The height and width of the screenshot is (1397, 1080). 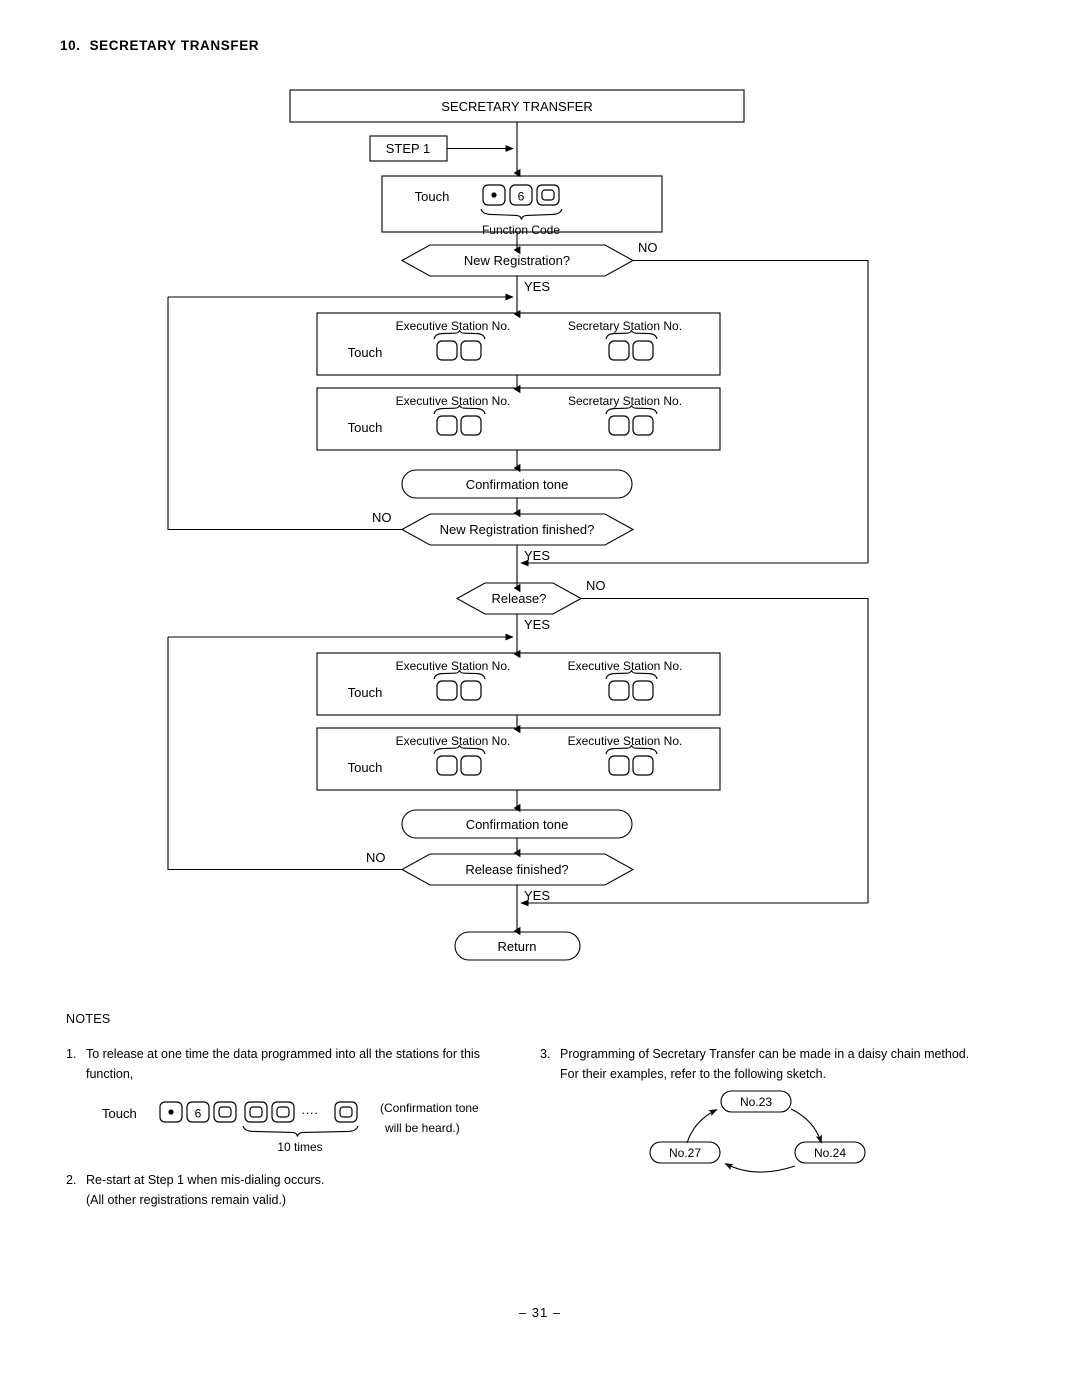 What do you see at coordinates (299, 1147) in the screenshot?
I see `note-1-brace-caption: 10 times` at bounding box center [299, 1147].